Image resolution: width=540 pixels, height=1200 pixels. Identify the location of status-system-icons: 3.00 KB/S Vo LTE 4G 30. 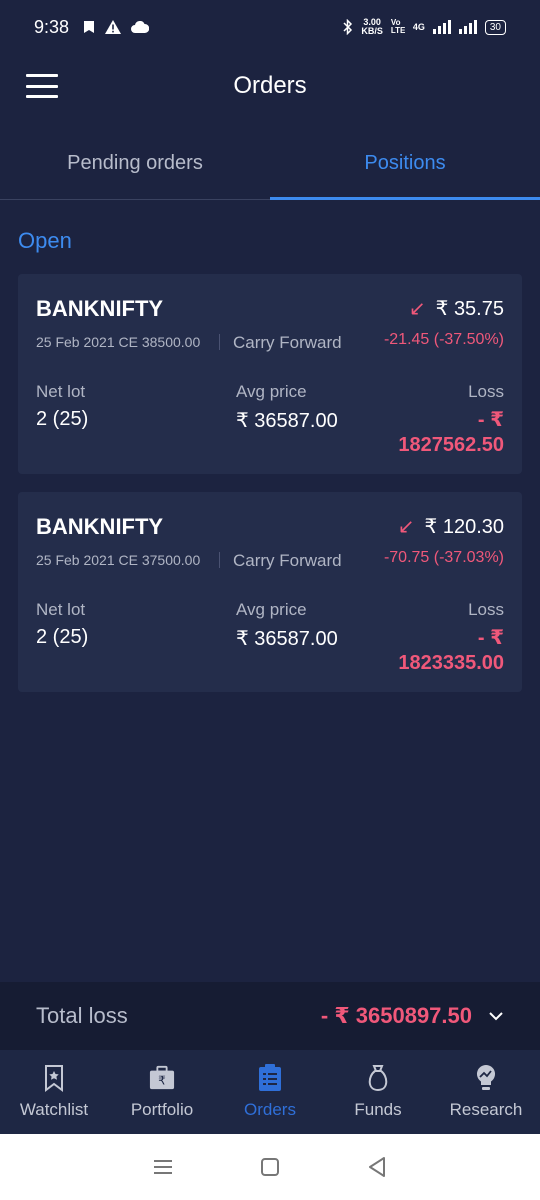
(424, 27).